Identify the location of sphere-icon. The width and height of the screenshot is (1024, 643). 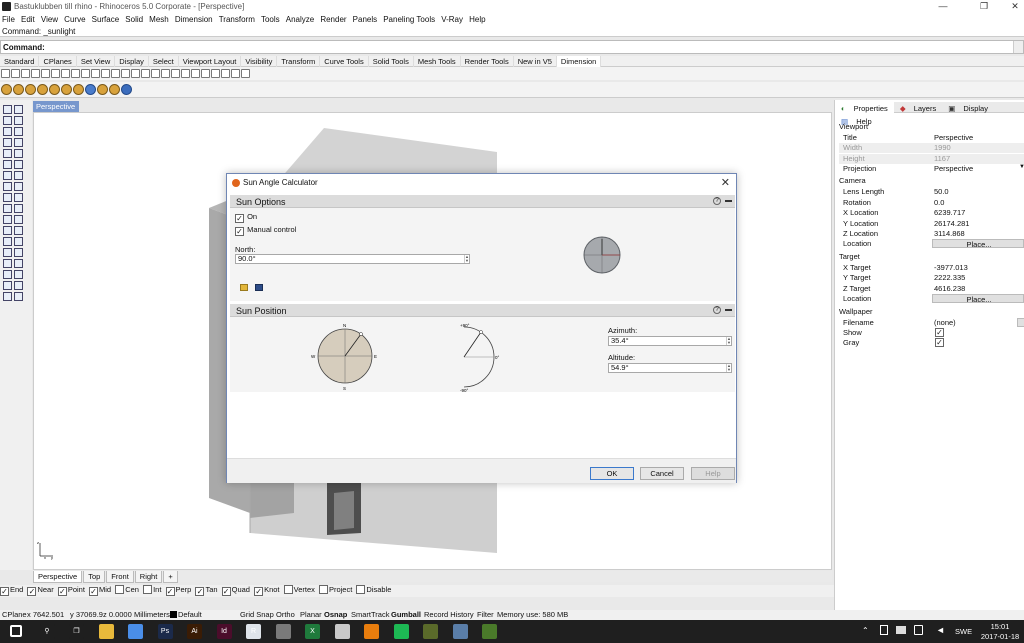
(235, 73).